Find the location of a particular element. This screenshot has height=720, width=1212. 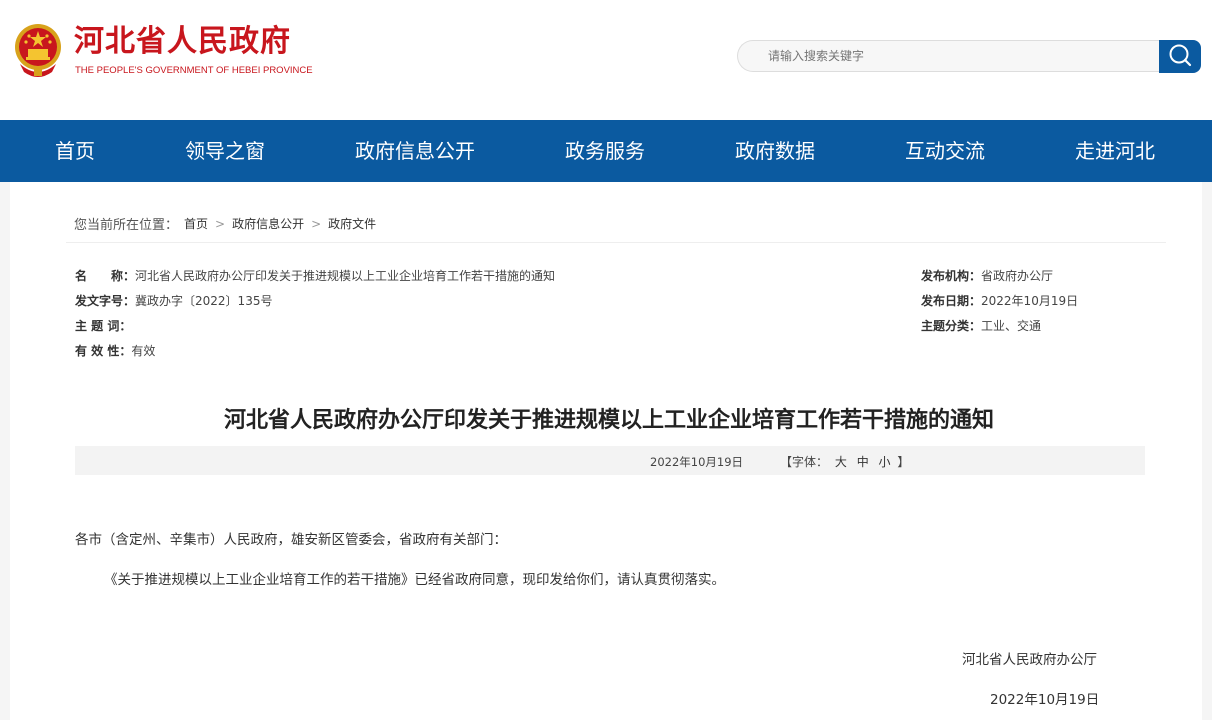

national-emblem-icon is located at coordinates (38, 50).